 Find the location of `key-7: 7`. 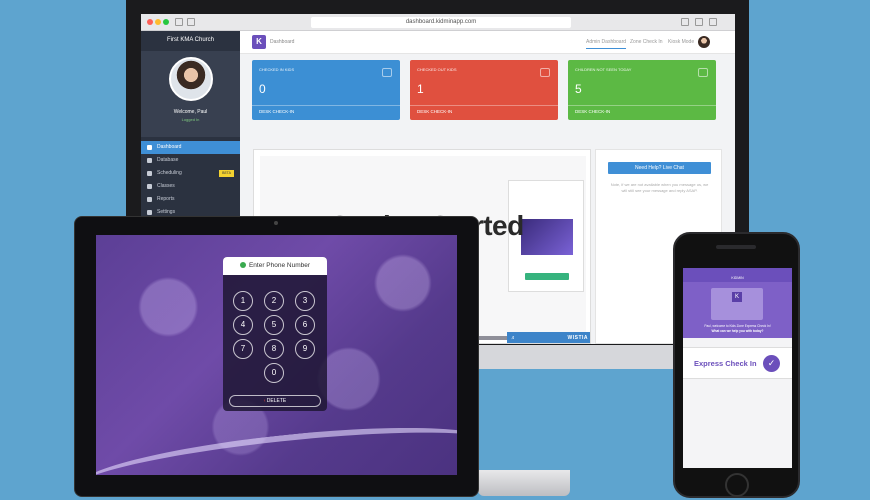

key-7: 7 is located at coordinates (243, 349).